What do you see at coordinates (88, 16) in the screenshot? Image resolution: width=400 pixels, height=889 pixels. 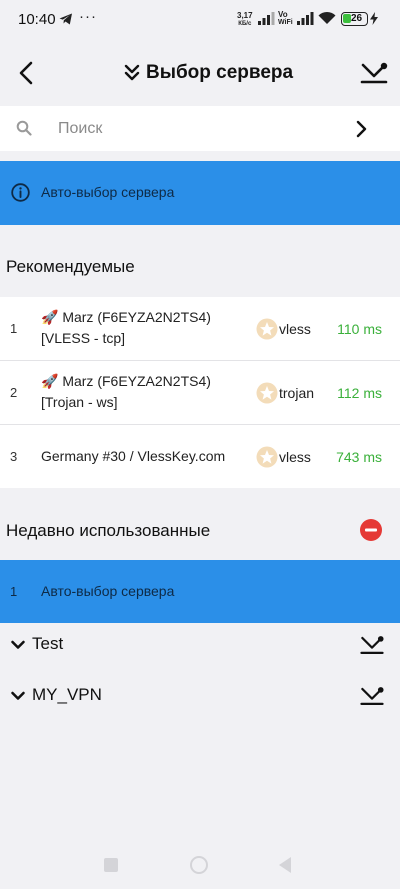 I see `notification-dots: ···` at bounding box center [88, 16].